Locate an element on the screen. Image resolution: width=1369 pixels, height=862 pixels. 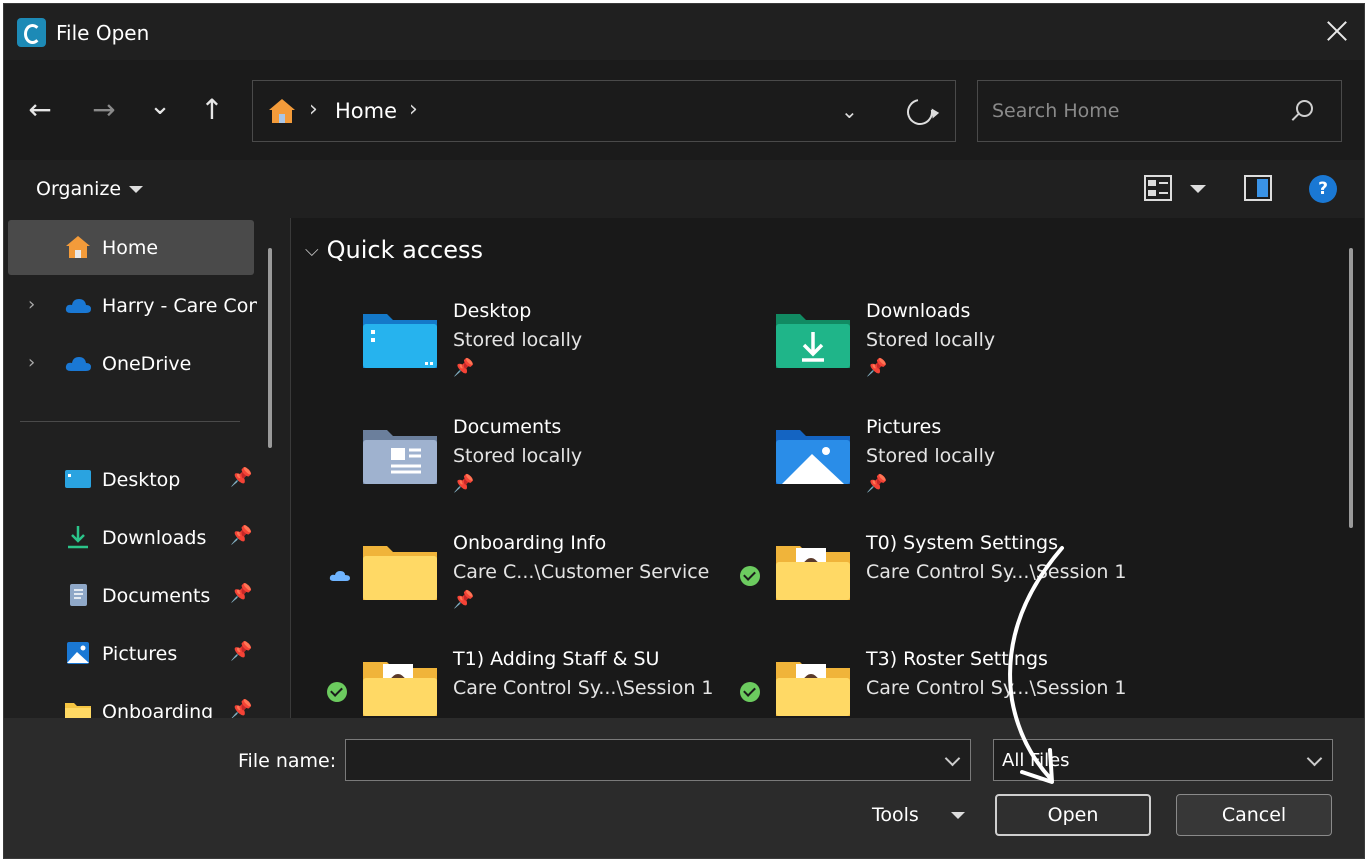
content-scrollbar is located at coordinates (1351, 388).